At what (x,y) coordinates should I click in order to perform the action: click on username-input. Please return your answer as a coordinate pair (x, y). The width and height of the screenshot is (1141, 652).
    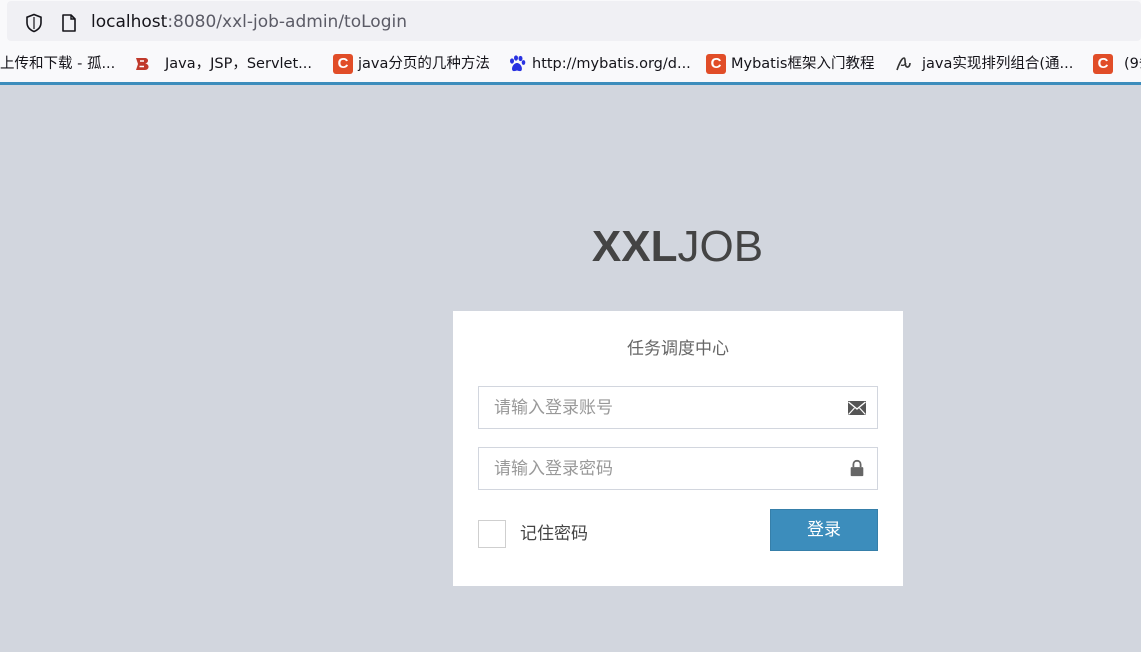
    Looking at the image, I should click on (678, 407).